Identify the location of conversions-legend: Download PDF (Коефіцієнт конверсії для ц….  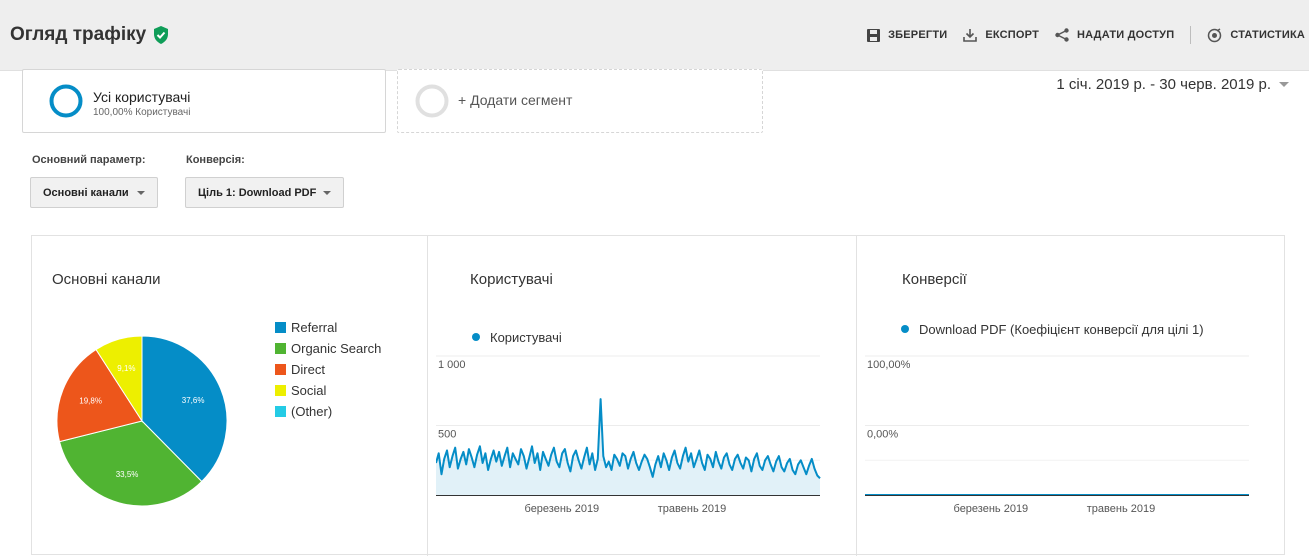
(1061, 329).